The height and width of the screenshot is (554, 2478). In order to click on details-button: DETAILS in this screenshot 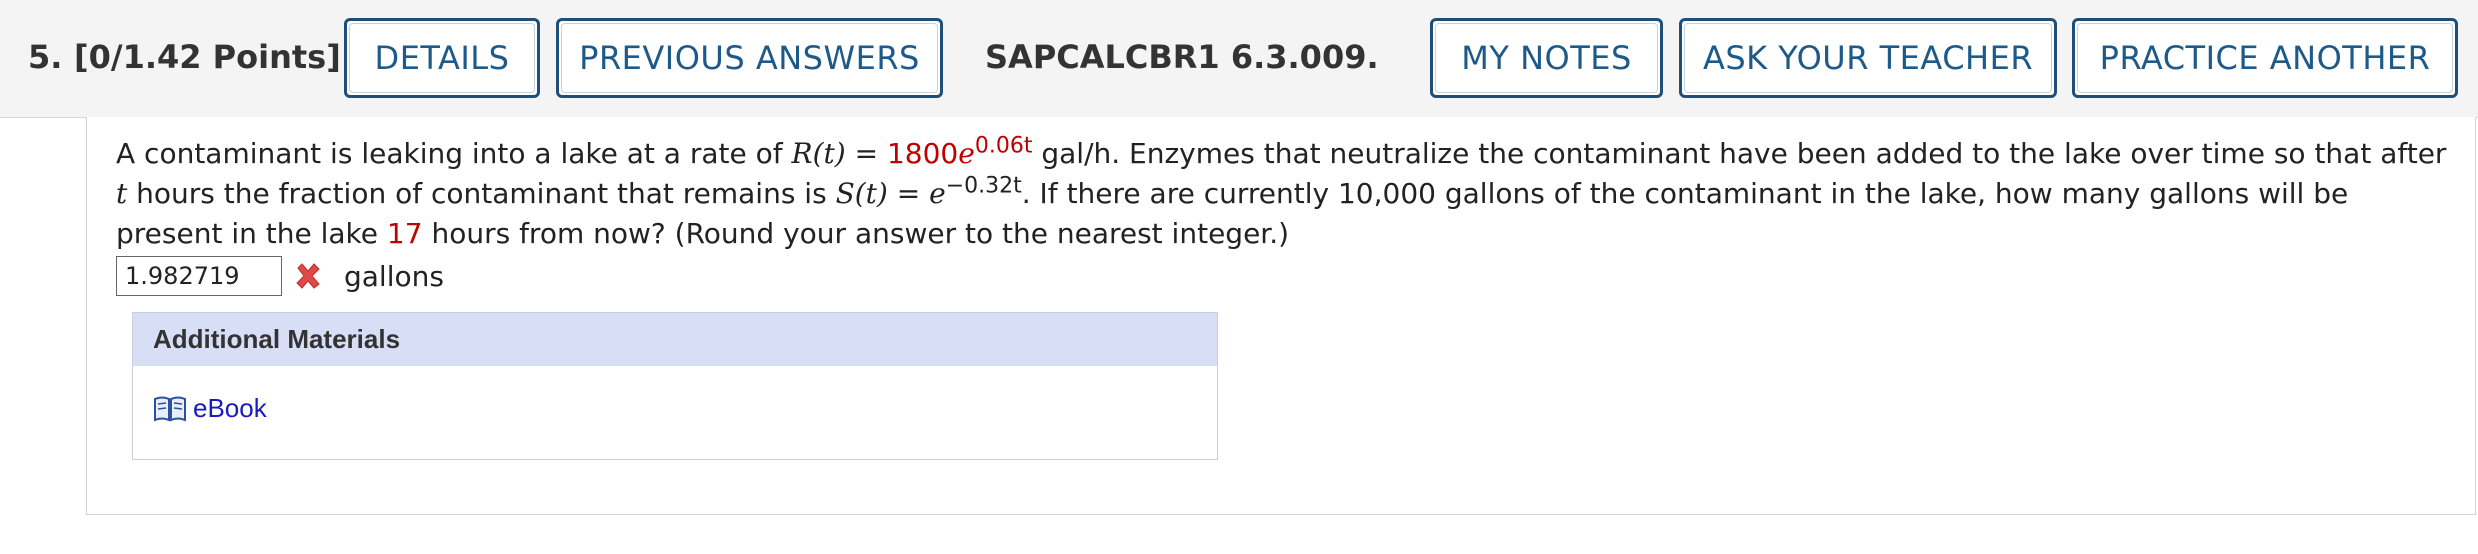, I will do `click(442, 58)`.